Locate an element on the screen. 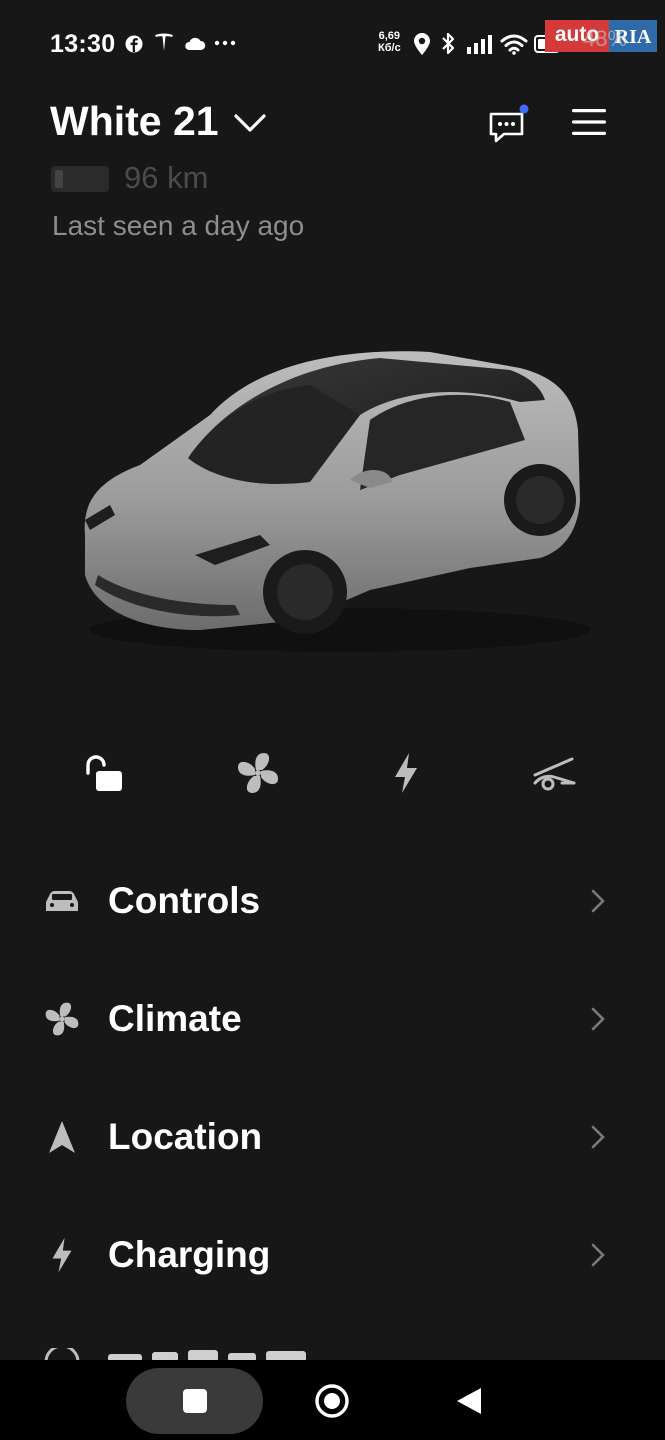  network-speed: 6,69 Кб/с is located at coordinates (389, 42).